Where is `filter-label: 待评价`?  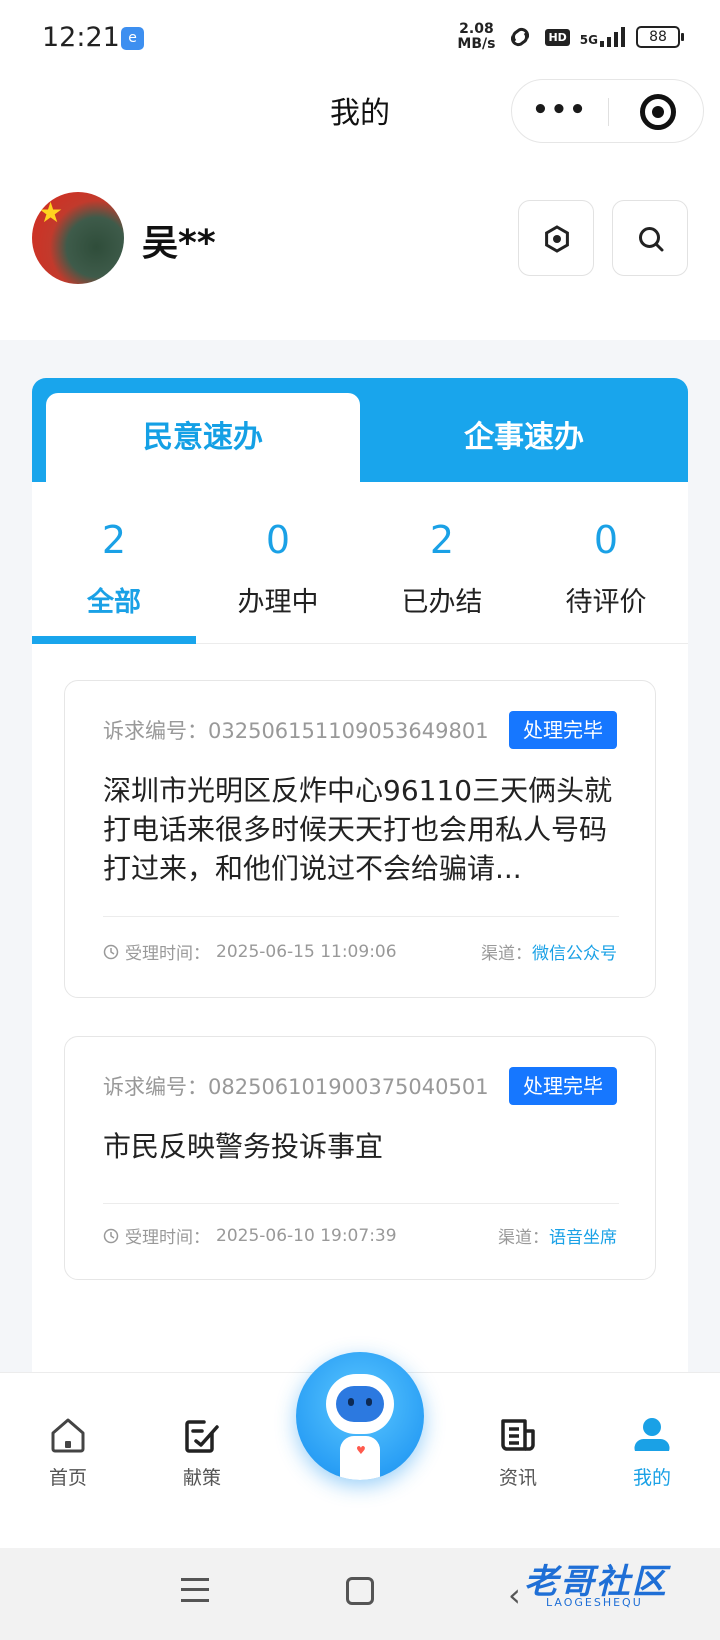 filter-label: 待评价 is located at coordinates (606, 602).